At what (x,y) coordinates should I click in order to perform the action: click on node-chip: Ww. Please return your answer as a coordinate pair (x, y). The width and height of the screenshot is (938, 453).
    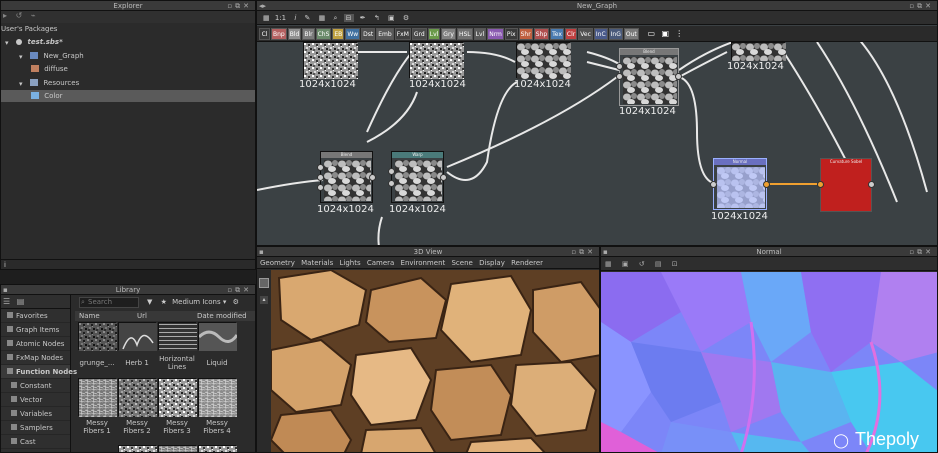
    Looking at the image, I should click on (353, 34).